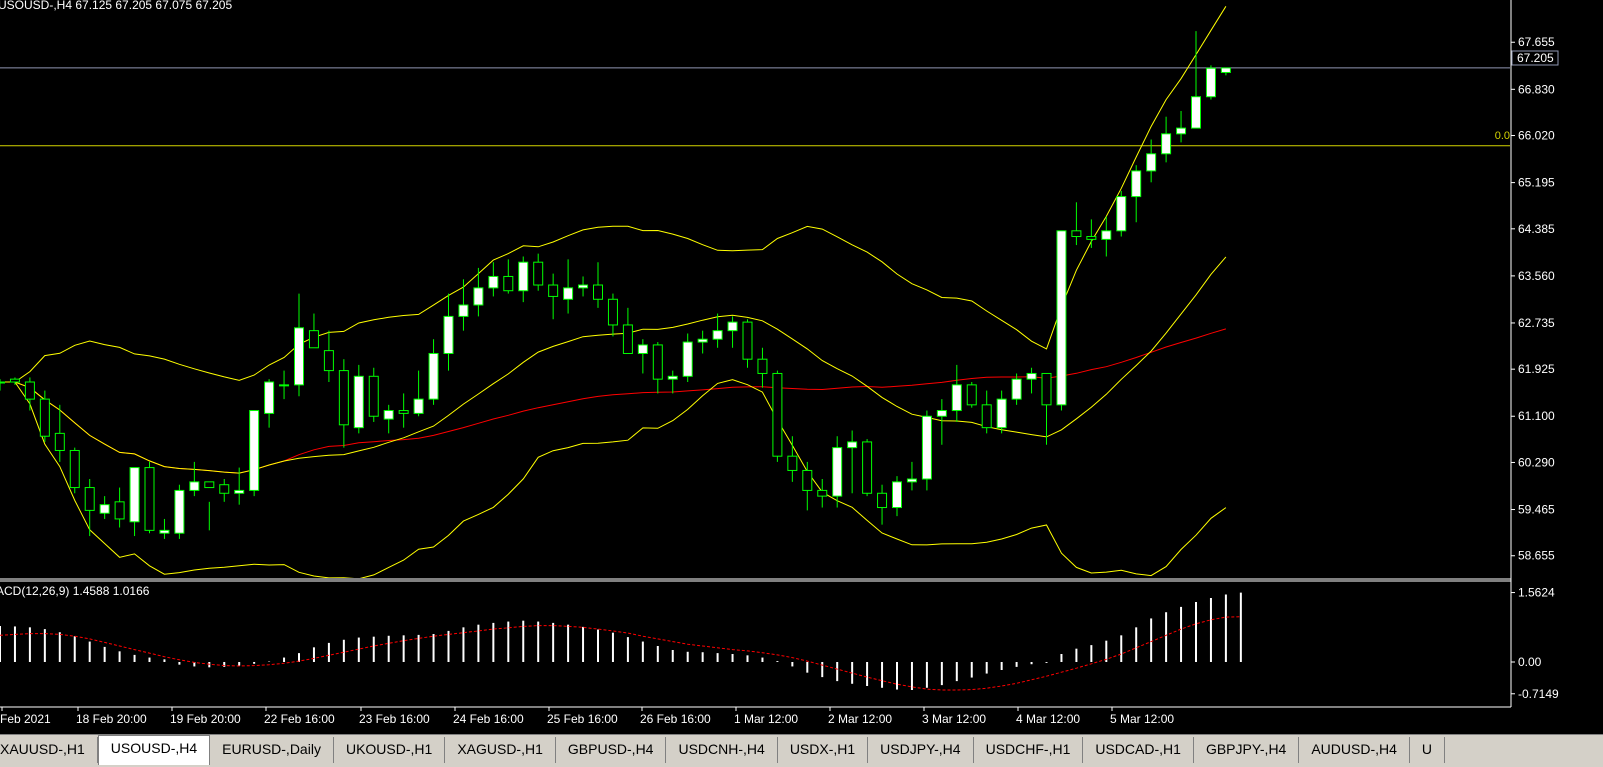  Describe the element at coordinates (111, 719) in the screenshot. I see `time-tick-label: 18 Feb 20:00` at that location.